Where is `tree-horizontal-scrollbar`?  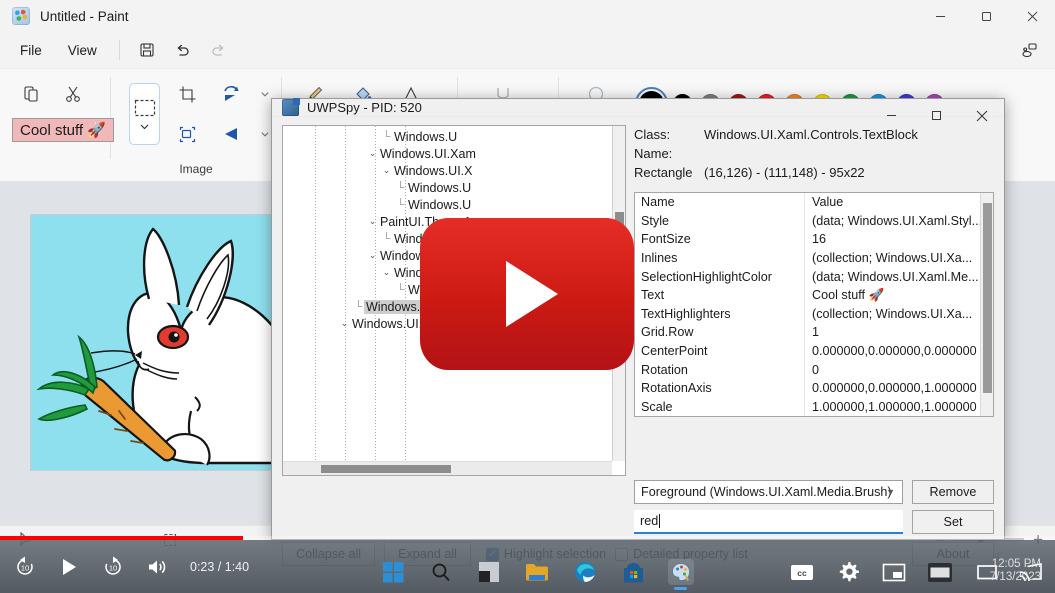 tree-horizontal-scrollbar is located at coordinates (447, 468).